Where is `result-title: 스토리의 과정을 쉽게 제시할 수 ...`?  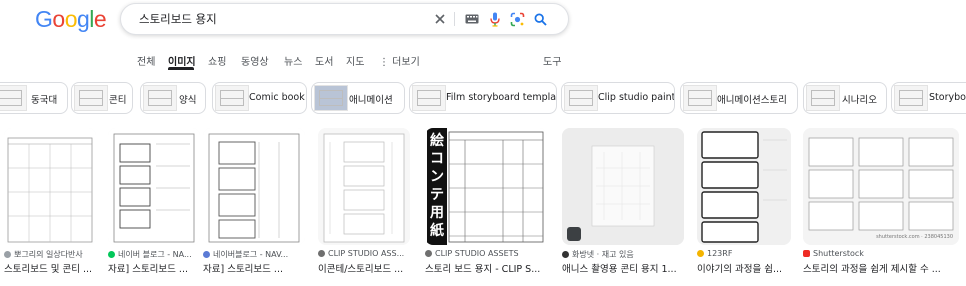
result-title: 스토리의 과정을 쉽게 제시할 수 ... is located at coordinates (881, 268).